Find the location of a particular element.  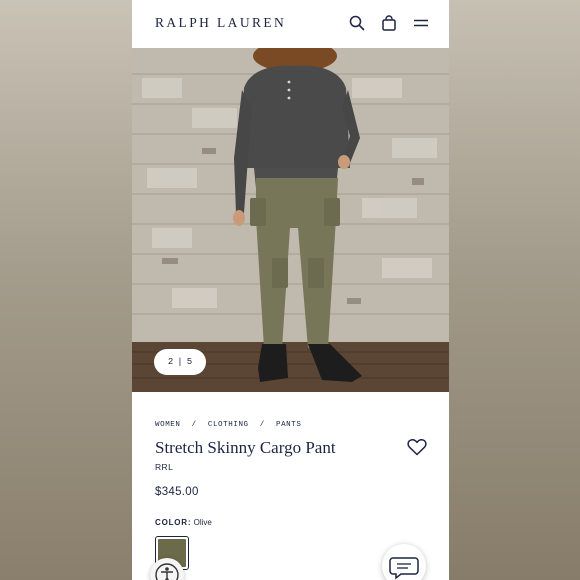

chat-button is located at coordinates (404, 562).